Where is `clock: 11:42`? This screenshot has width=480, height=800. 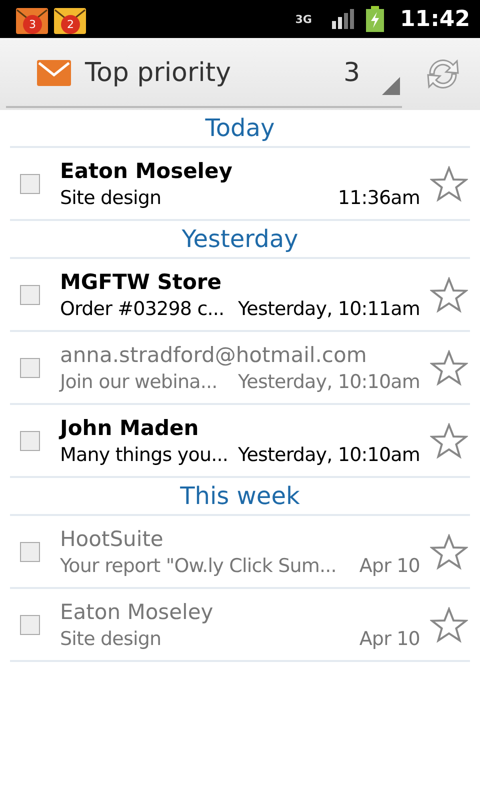 clock: 11:42 is located at coordinates (435, 19).